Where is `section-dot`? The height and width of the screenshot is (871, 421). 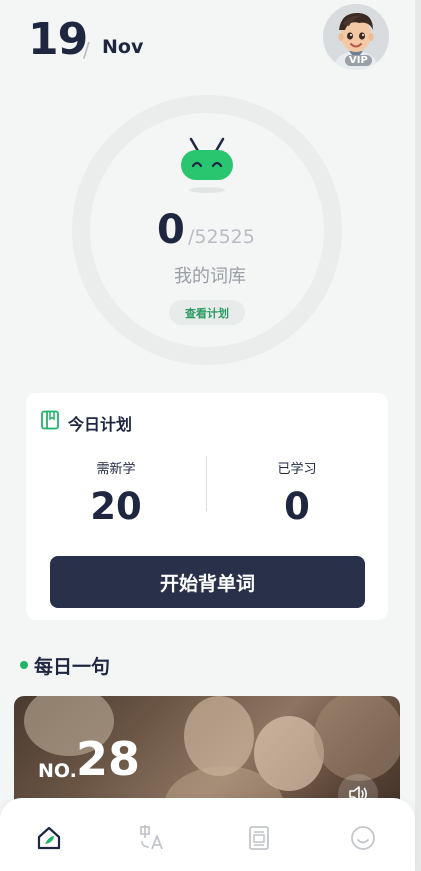
section-dot is located at coordinates (24, 665).